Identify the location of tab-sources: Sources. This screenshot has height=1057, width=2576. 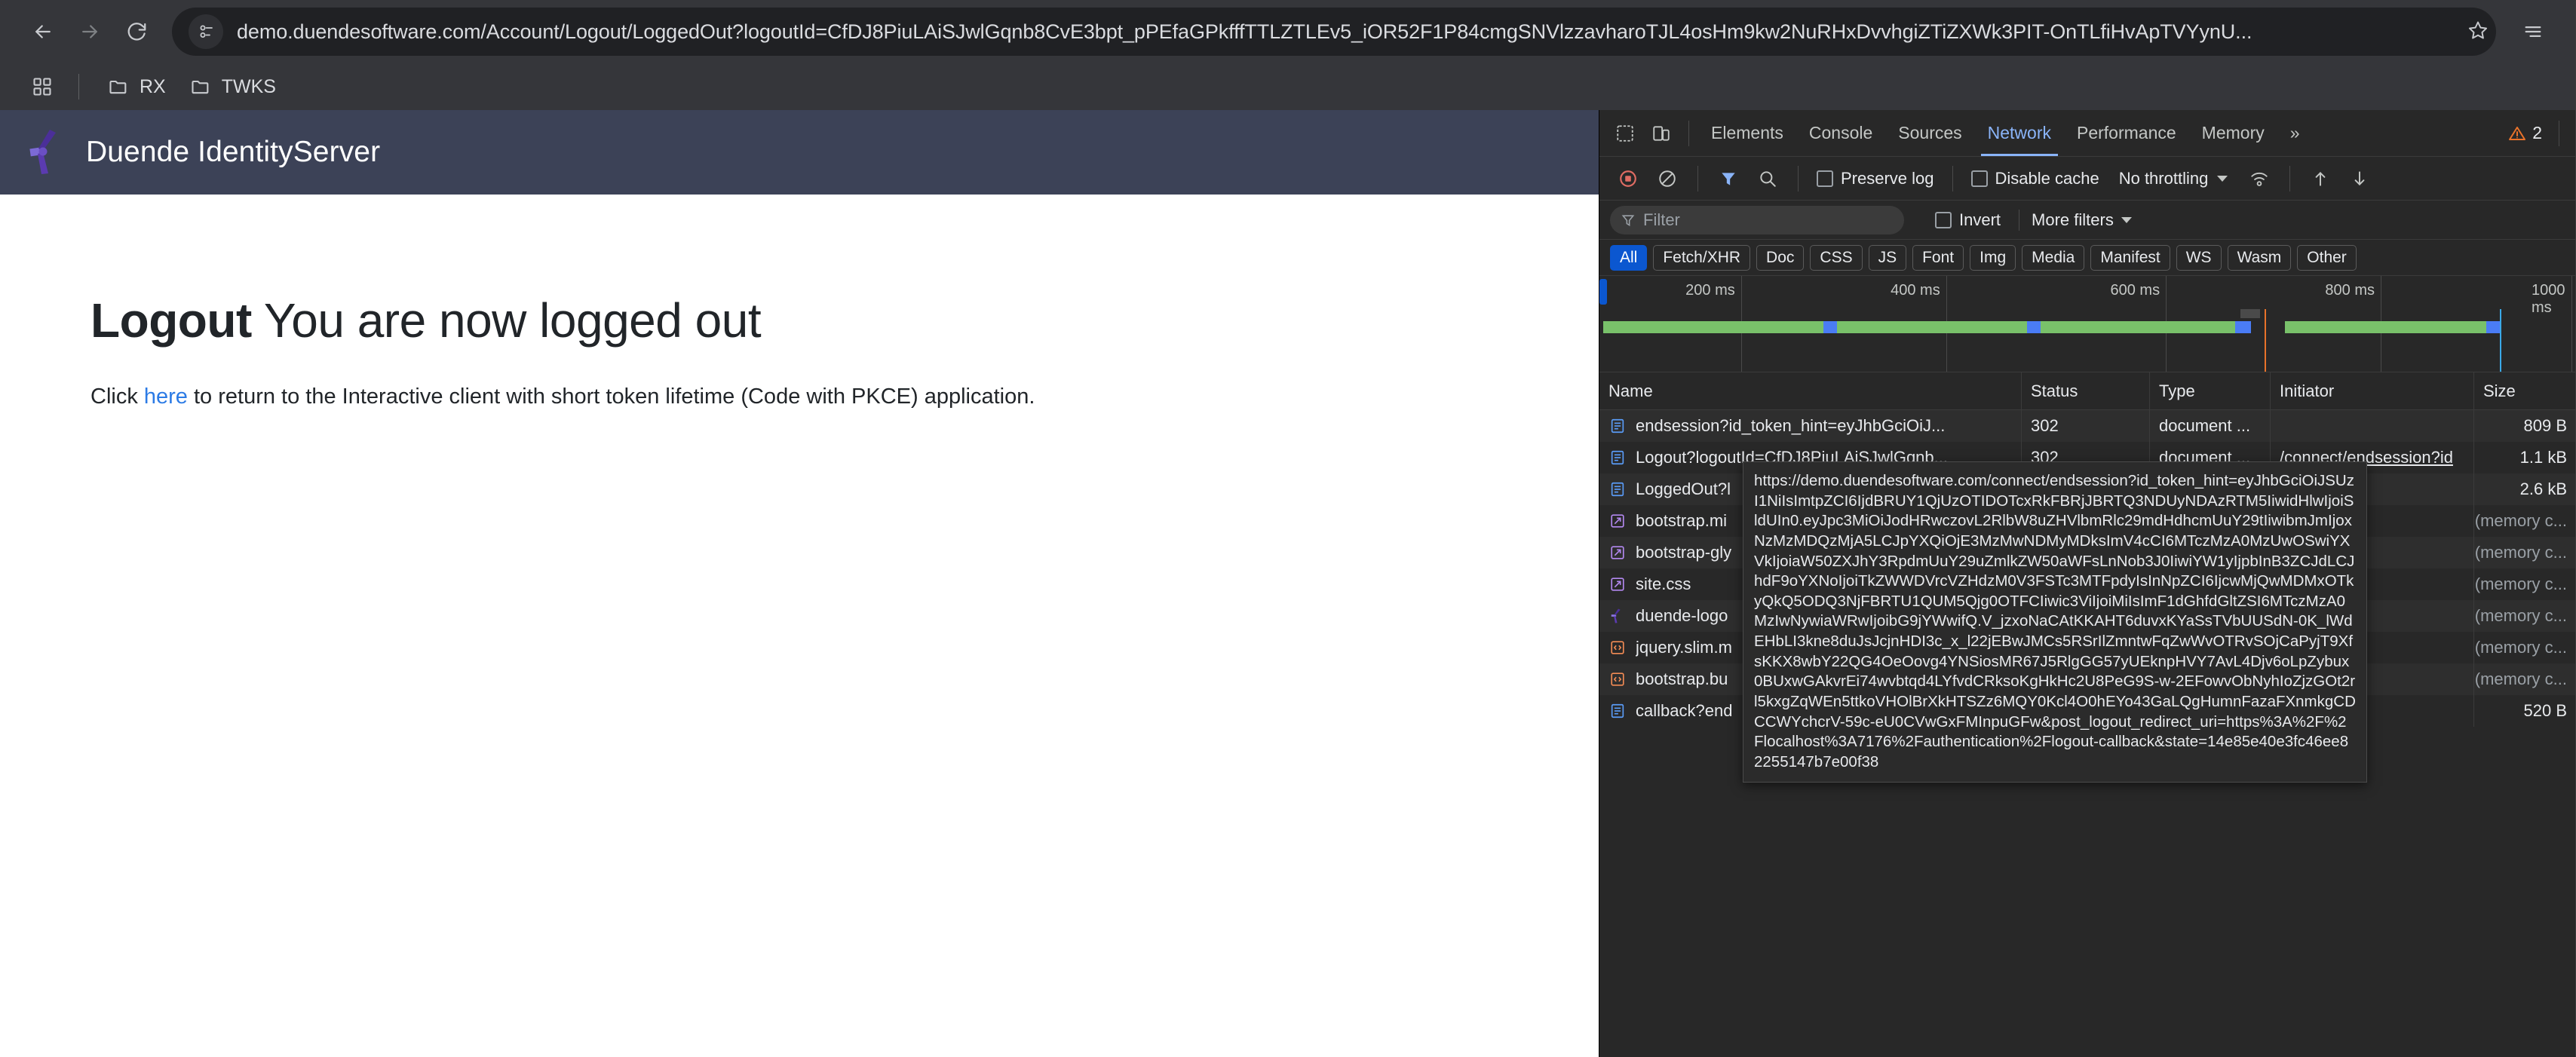
(1929, 133).